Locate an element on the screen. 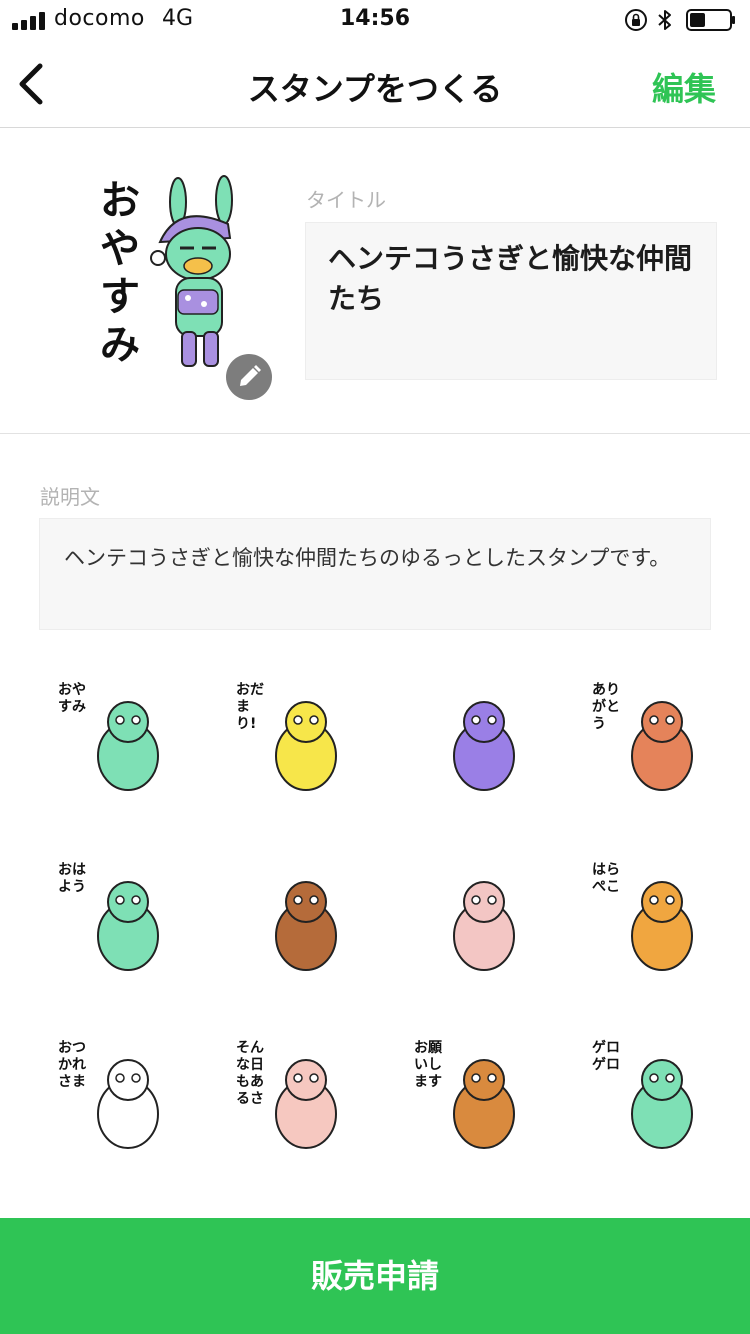 This screenshot has width=750, height=1334. unicorn-sticker-illustration is located at coordinates (484, 926).